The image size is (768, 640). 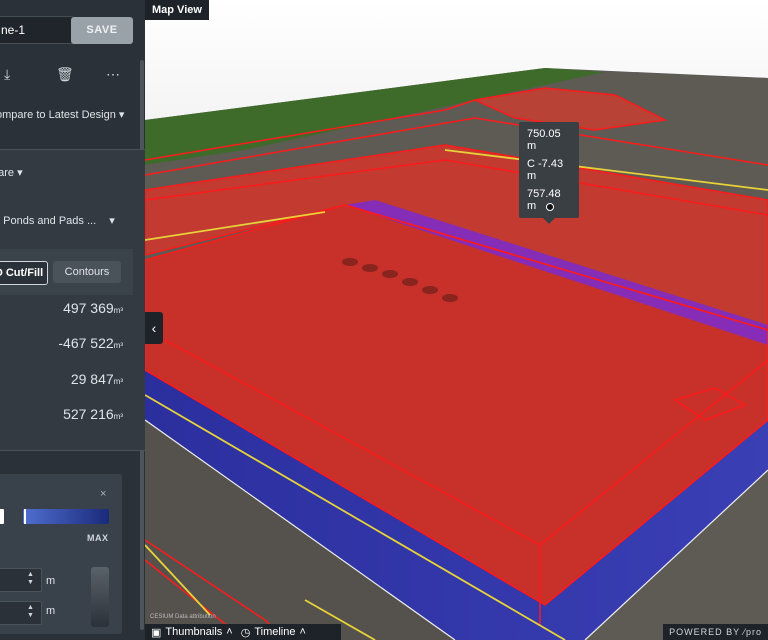 What do you see at coordinates (25, 516) in the screenshot?
I see `legend-marker` at bounding box center [25, 516].